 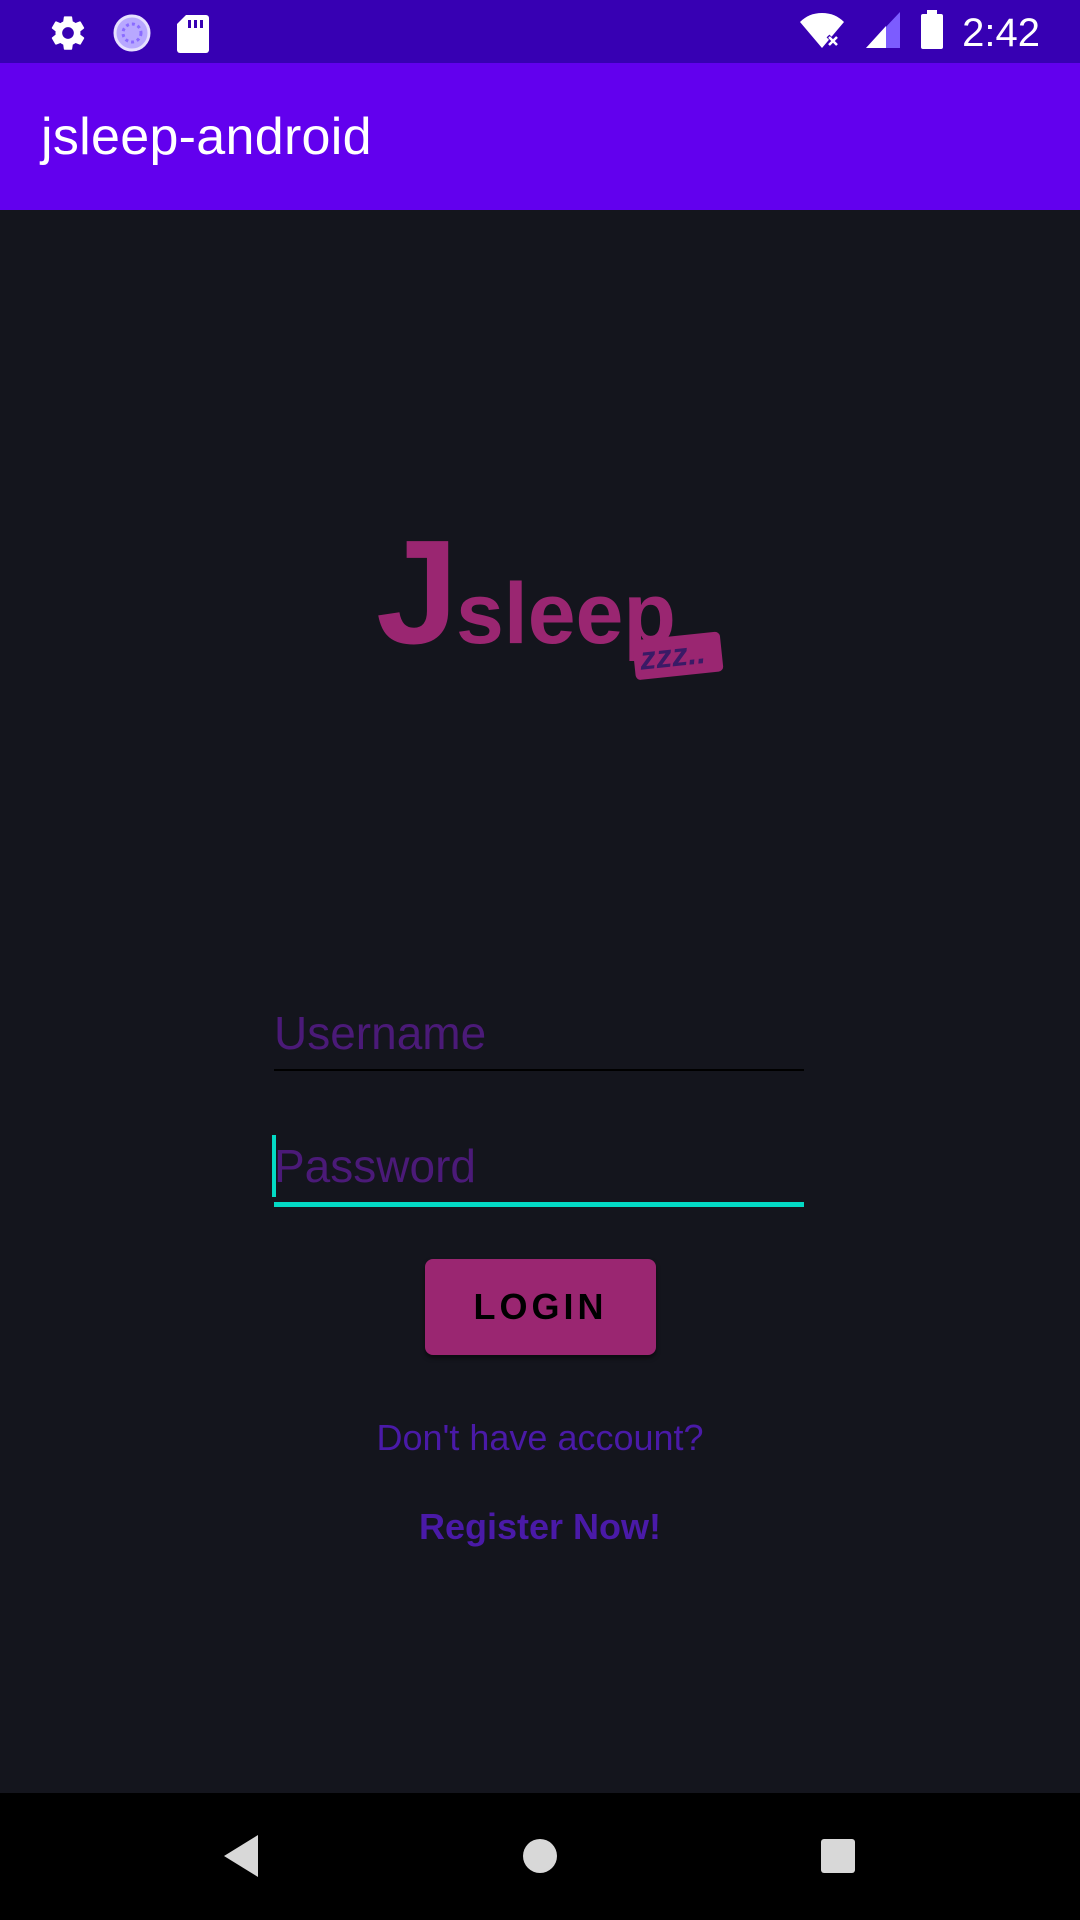 I want to click on home-icon, so click(x=540, y=1856).